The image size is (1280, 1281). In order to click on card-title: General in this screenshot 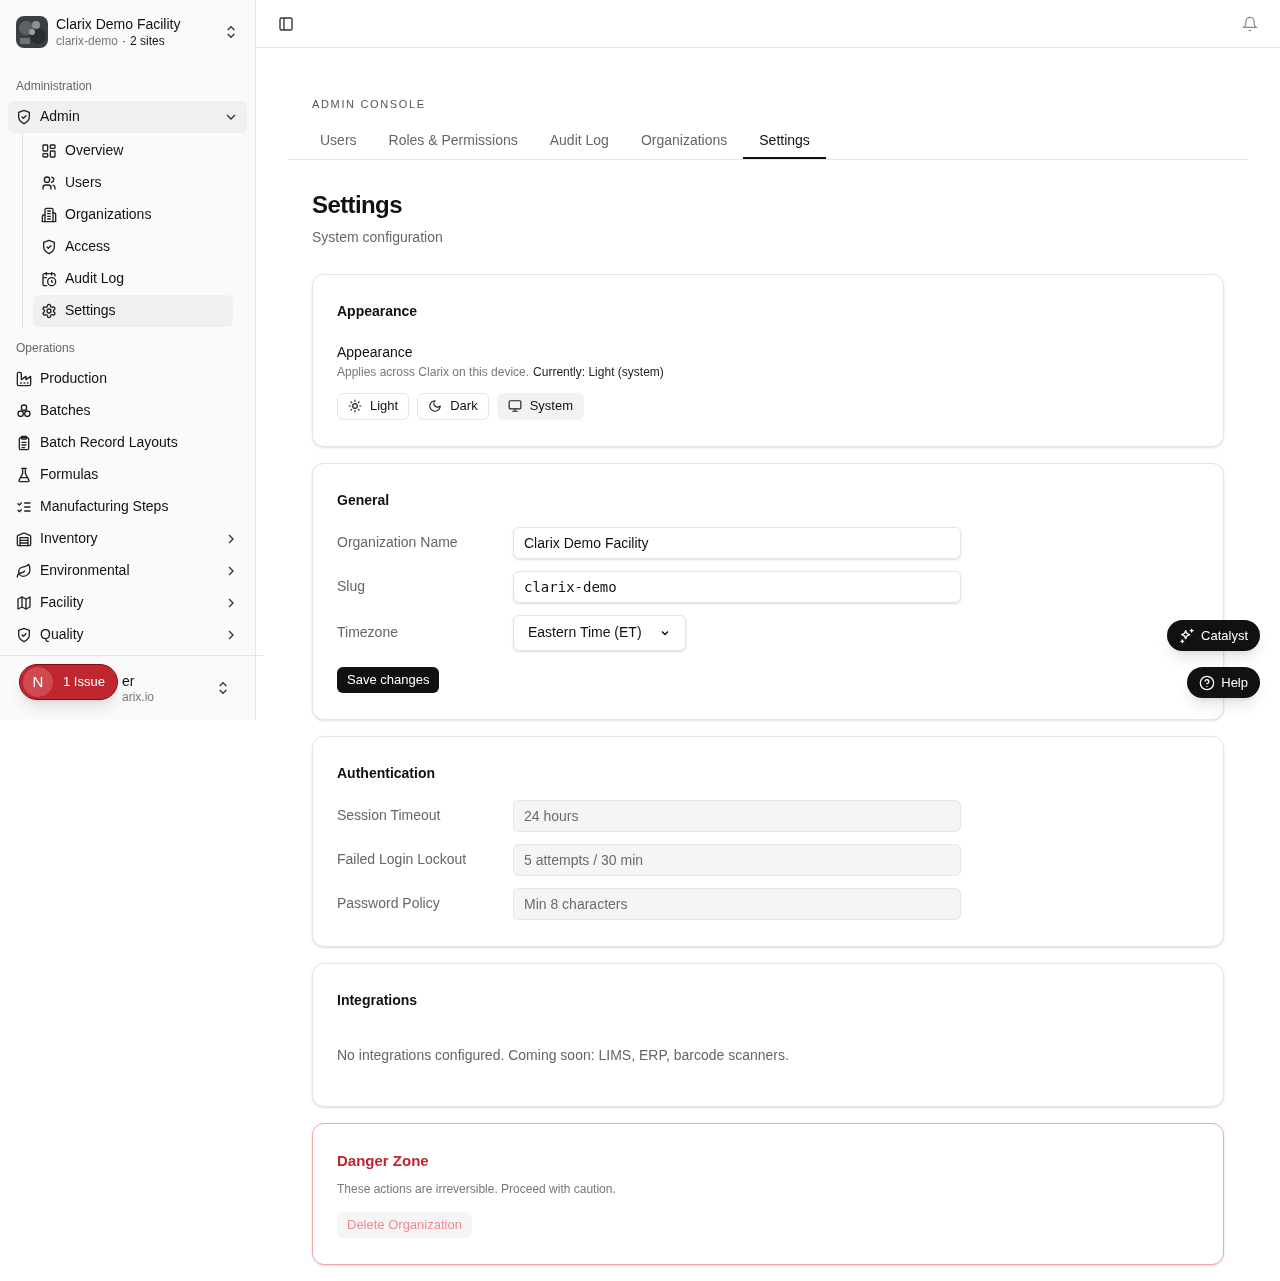, I will do `click(364, 500)`.